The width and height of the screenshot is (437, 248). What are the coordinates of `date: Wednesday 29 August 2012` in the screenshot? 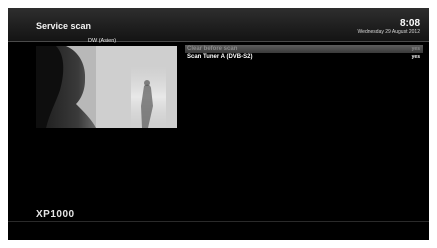 It's located at (388, 32).